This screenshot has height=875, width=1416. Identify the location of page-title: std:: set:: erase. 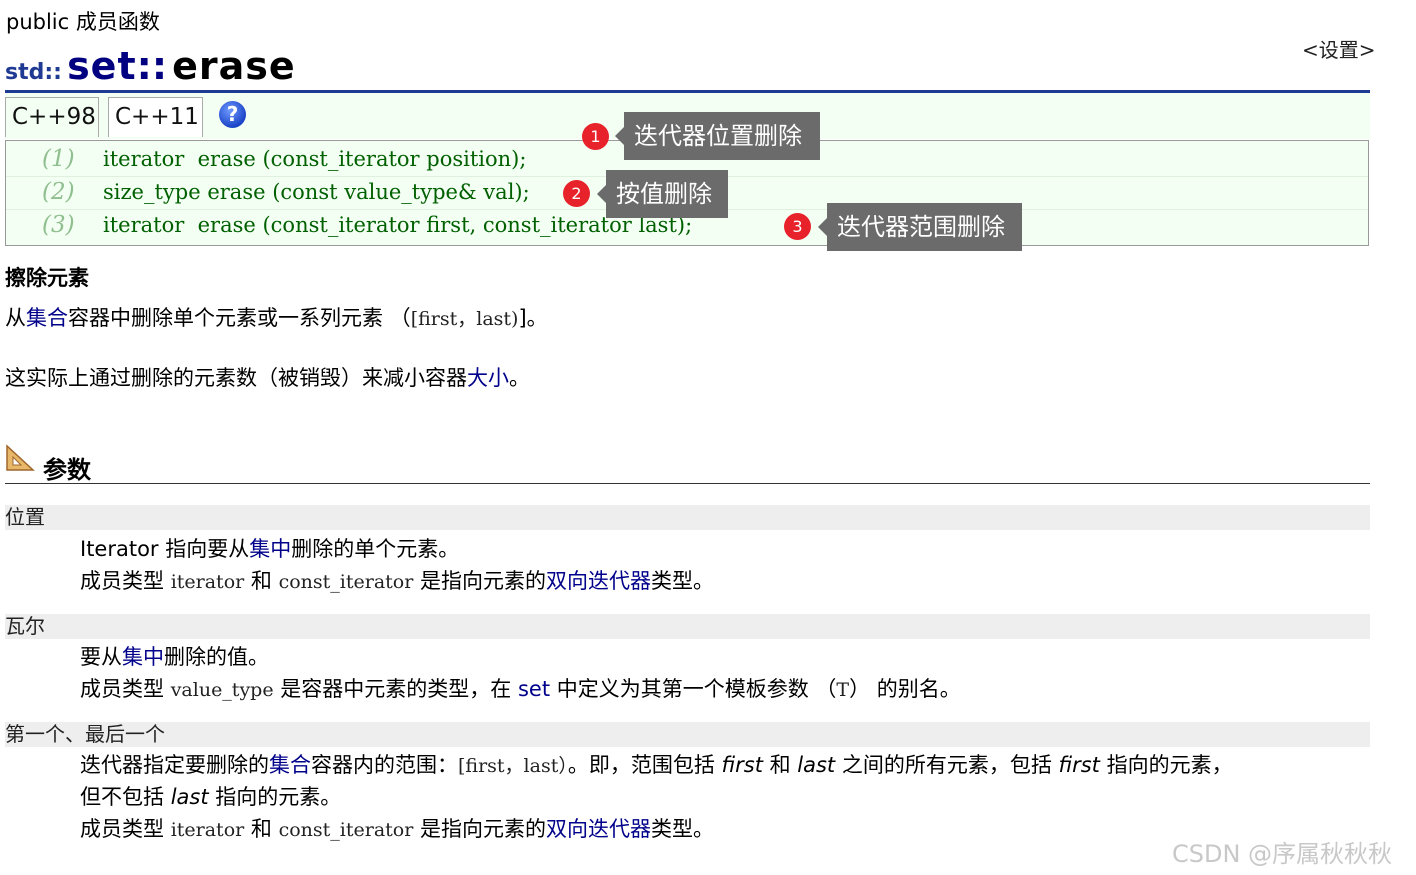
(150, 66).